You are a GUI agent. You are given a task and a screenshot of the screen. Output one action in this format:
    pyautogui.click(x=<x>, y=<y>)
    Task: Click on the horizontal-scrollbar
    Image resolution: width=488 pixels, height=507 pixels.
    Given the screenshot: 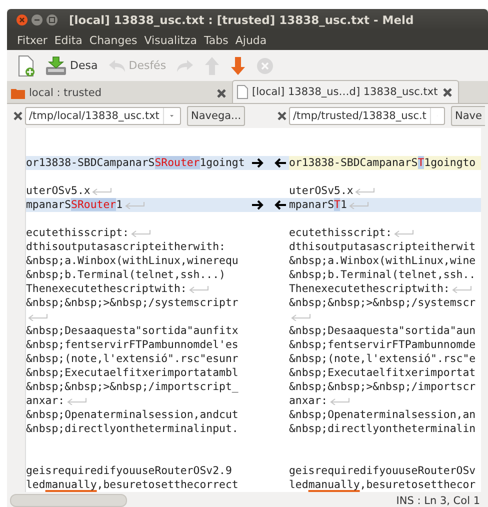 What is the action you would take?
    pyautogui.click(x=68, y=500)
    